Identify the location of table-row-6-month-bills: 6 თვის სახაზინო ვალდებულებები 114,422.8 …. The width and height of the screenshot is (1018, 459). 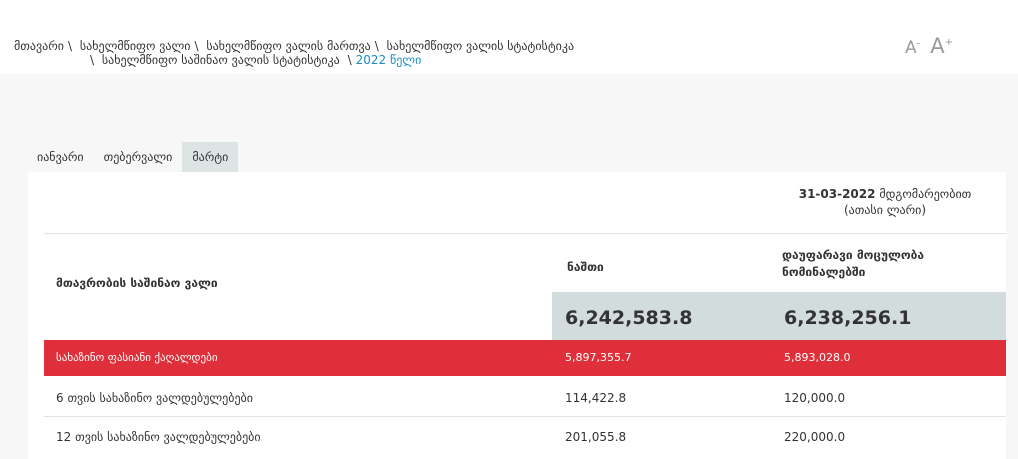
(525, 398).